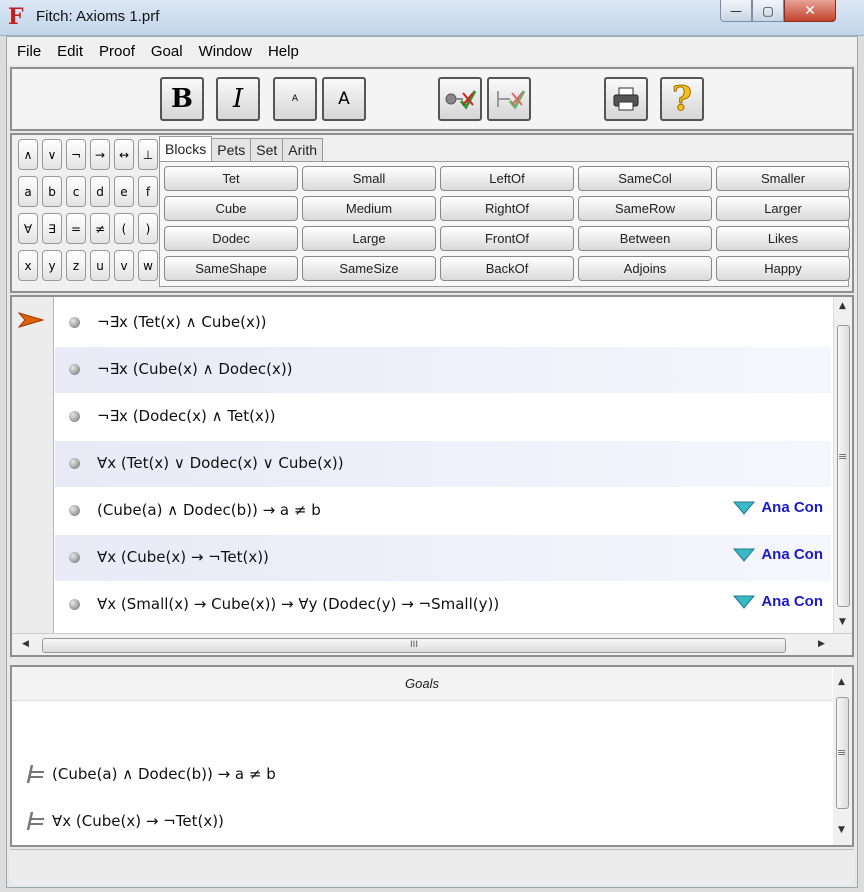 This screenshot has width=864, height=892. I want to click on help-button: ?, so click(682, 99).